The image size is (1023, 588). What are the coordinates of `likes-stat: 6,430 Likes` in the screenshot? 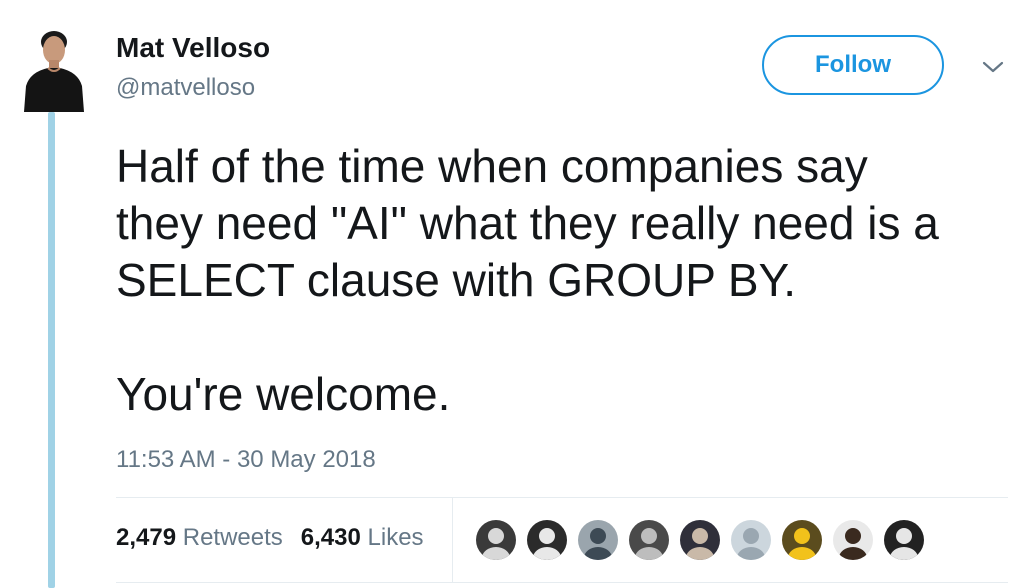 It's located at (362, 538).